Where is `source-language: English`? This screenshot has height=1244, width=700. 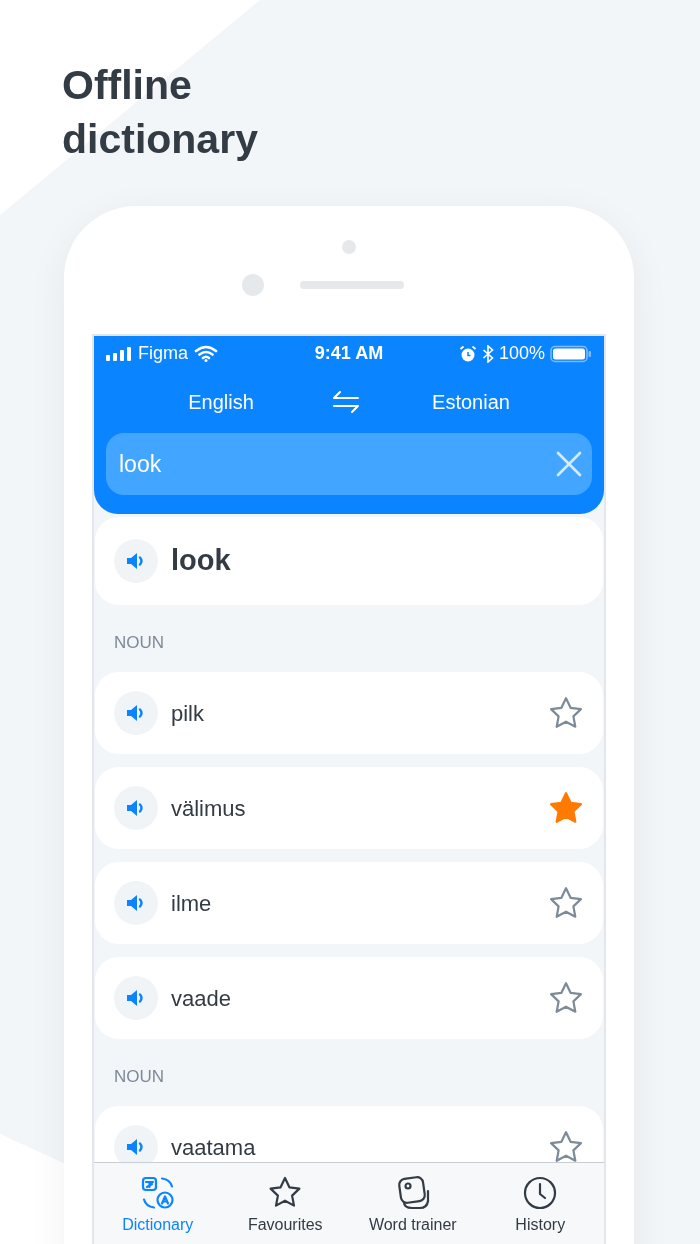 source-language: English is located at coordinates (213, 402).